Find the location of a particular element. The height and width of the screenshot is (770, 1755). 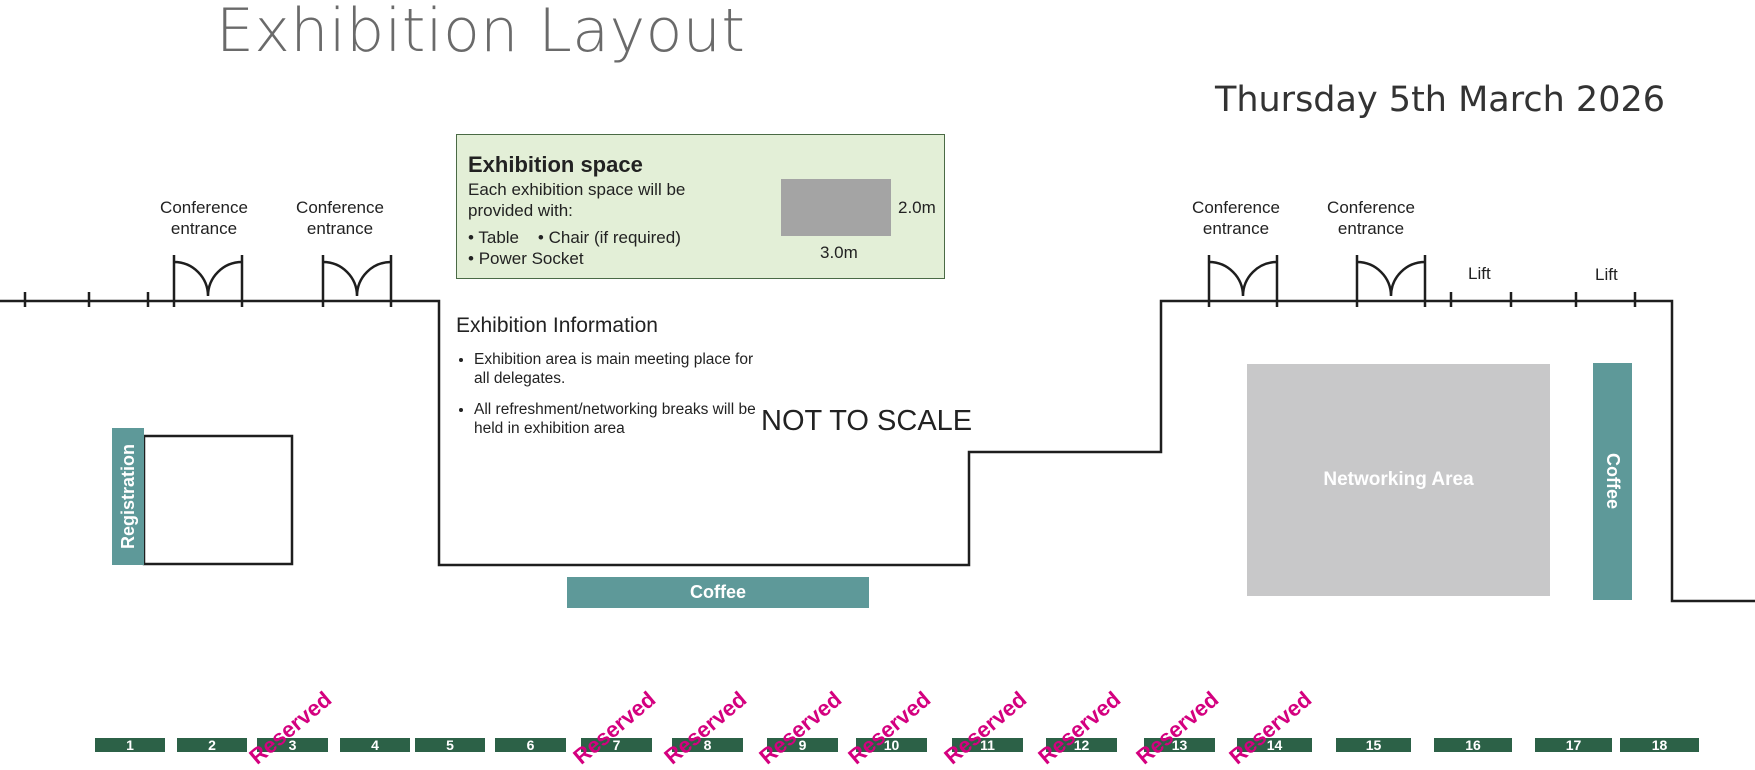

stand-width-label: 3.0m is located at coordinates (839, 252).